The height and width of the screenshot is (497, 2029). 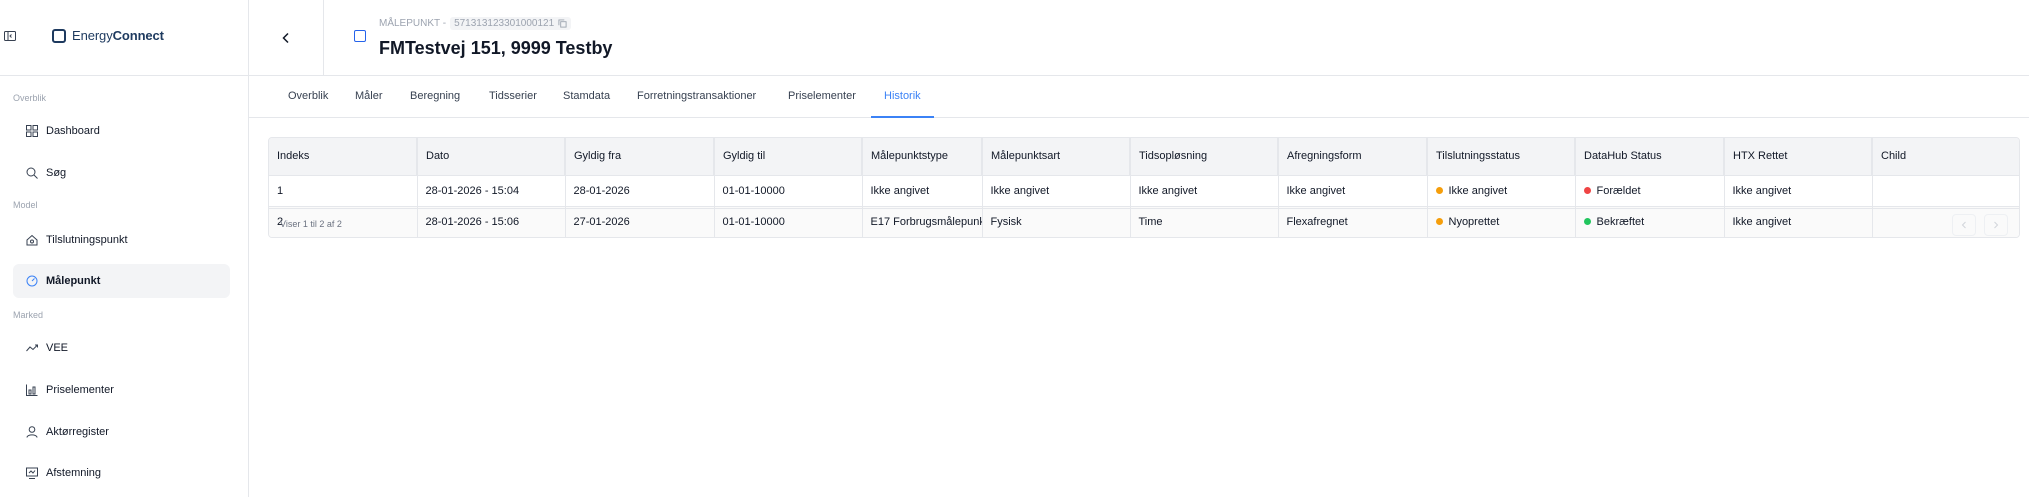 I want to click on column-header-datahub-status: DataHub Status, so click(x=1650, y=156).